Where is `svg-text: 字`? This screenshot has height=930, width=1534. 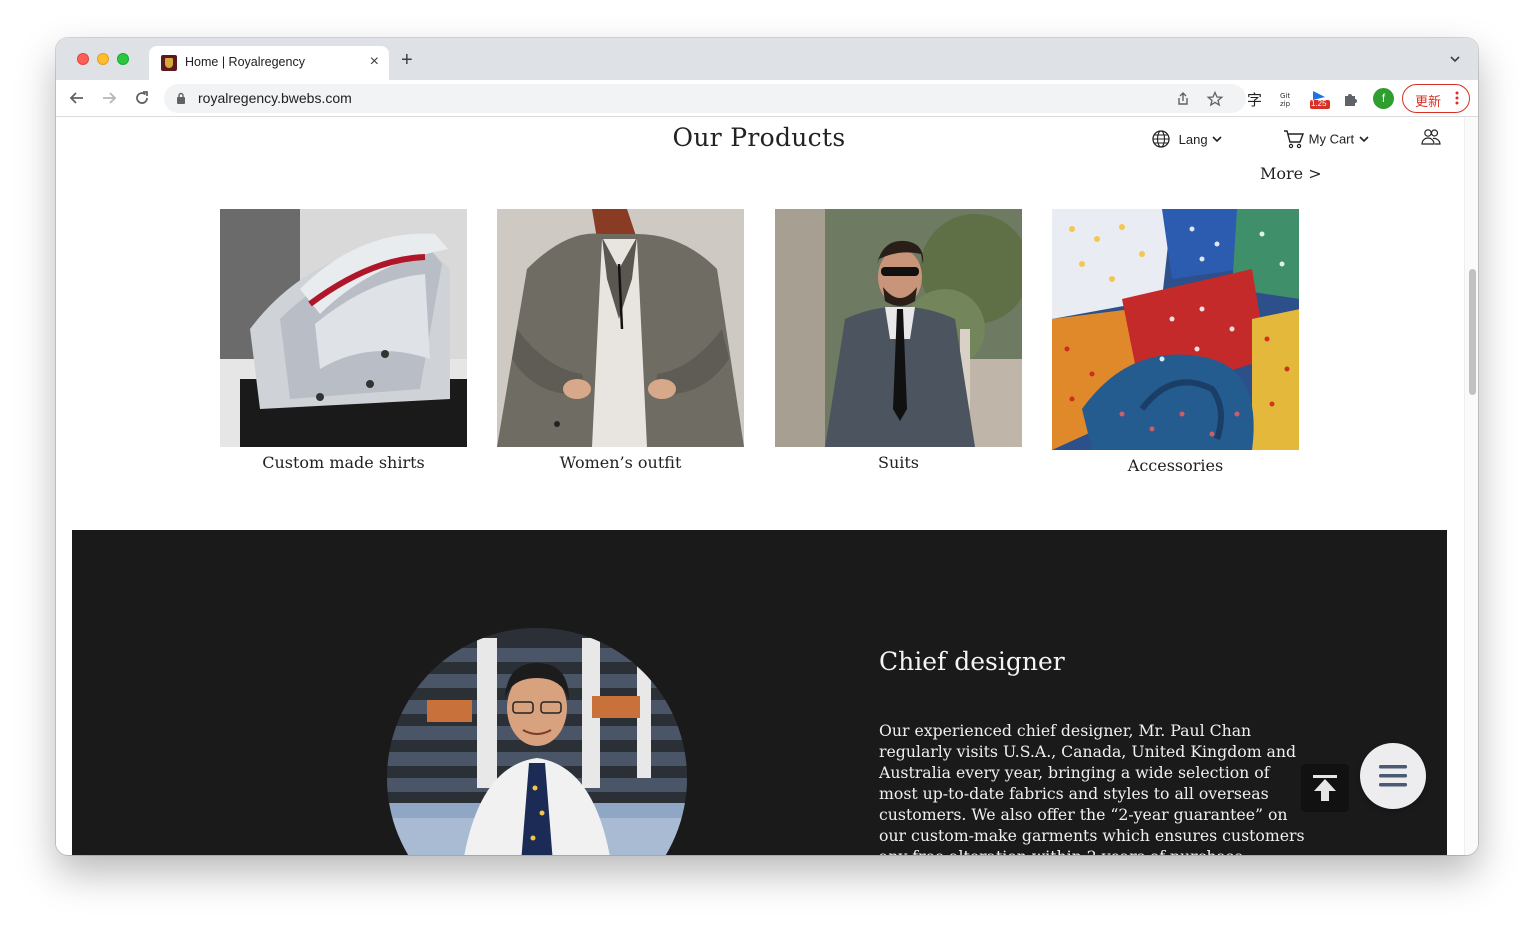
svg-text: 字 is located at coordinates (1254, 100).